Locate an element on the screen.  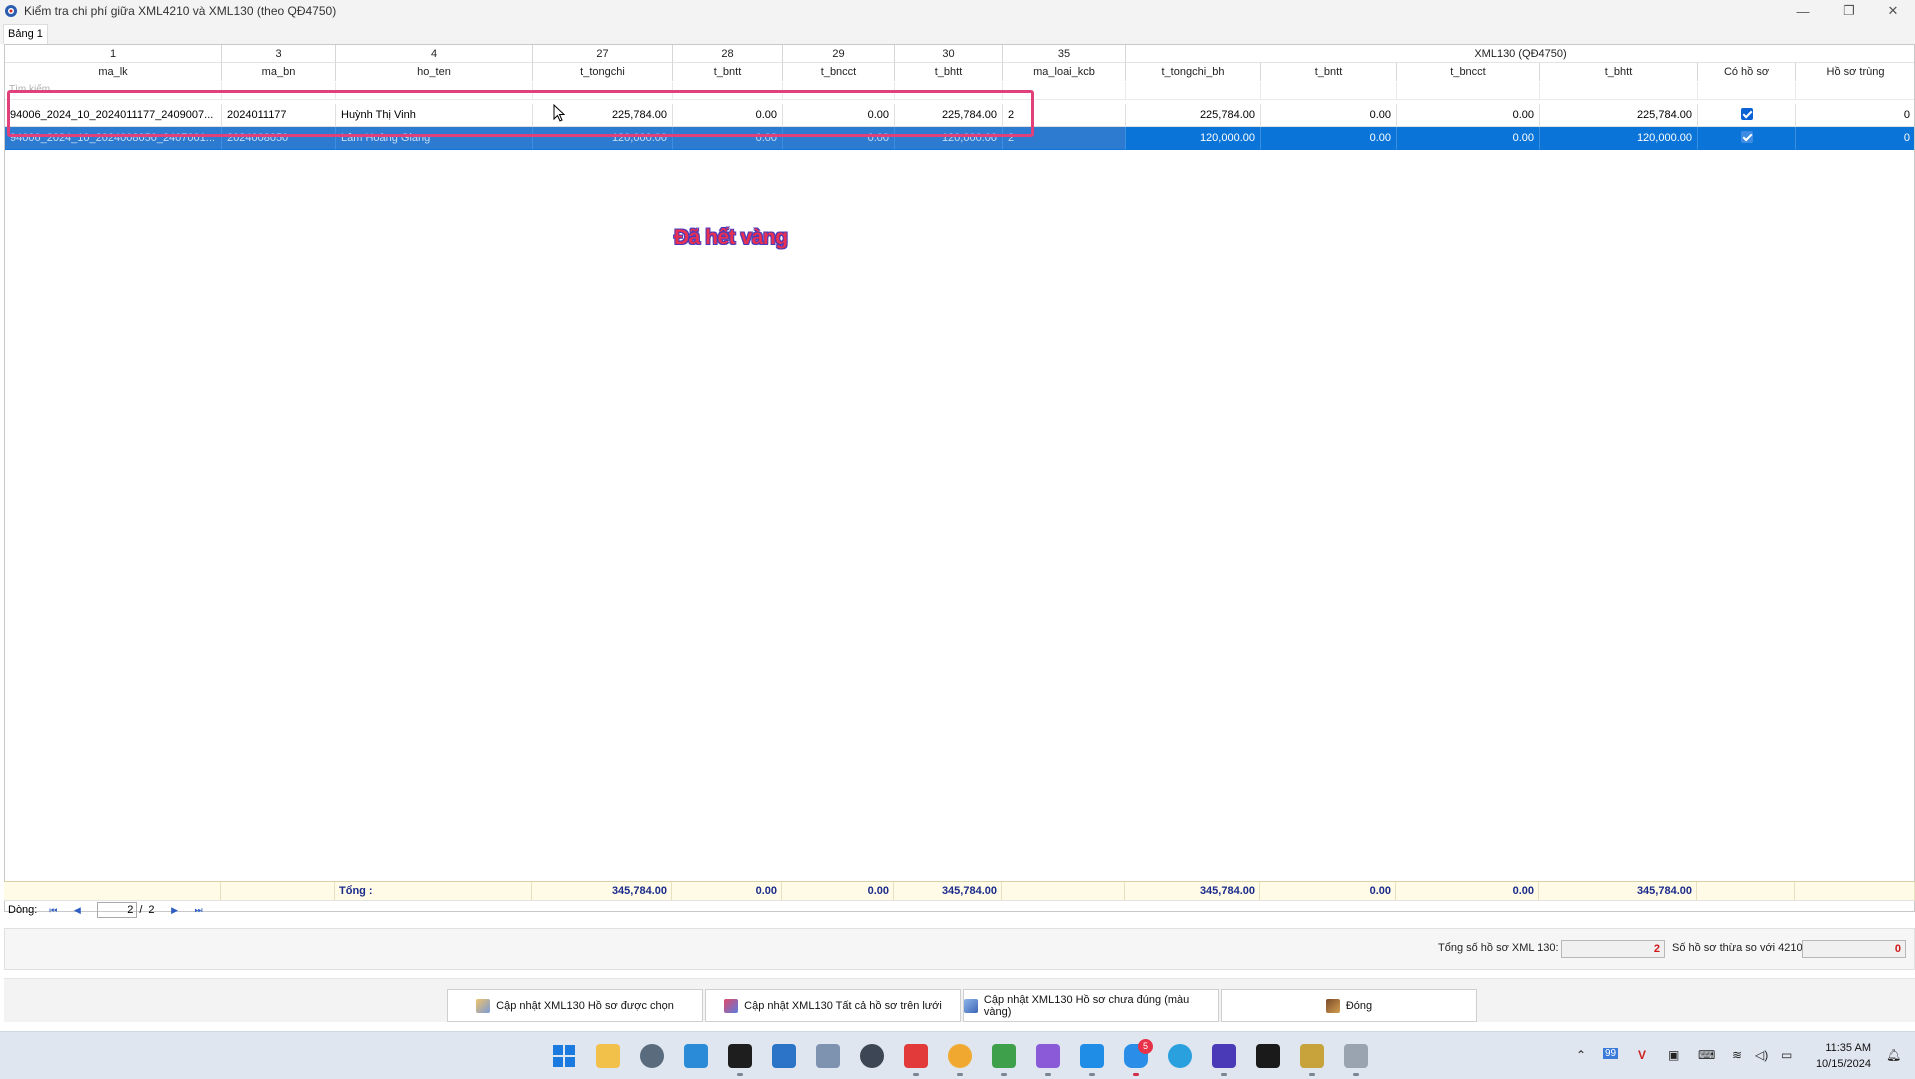
next-record-icon: ▶ is located at coordinates (175, 910).